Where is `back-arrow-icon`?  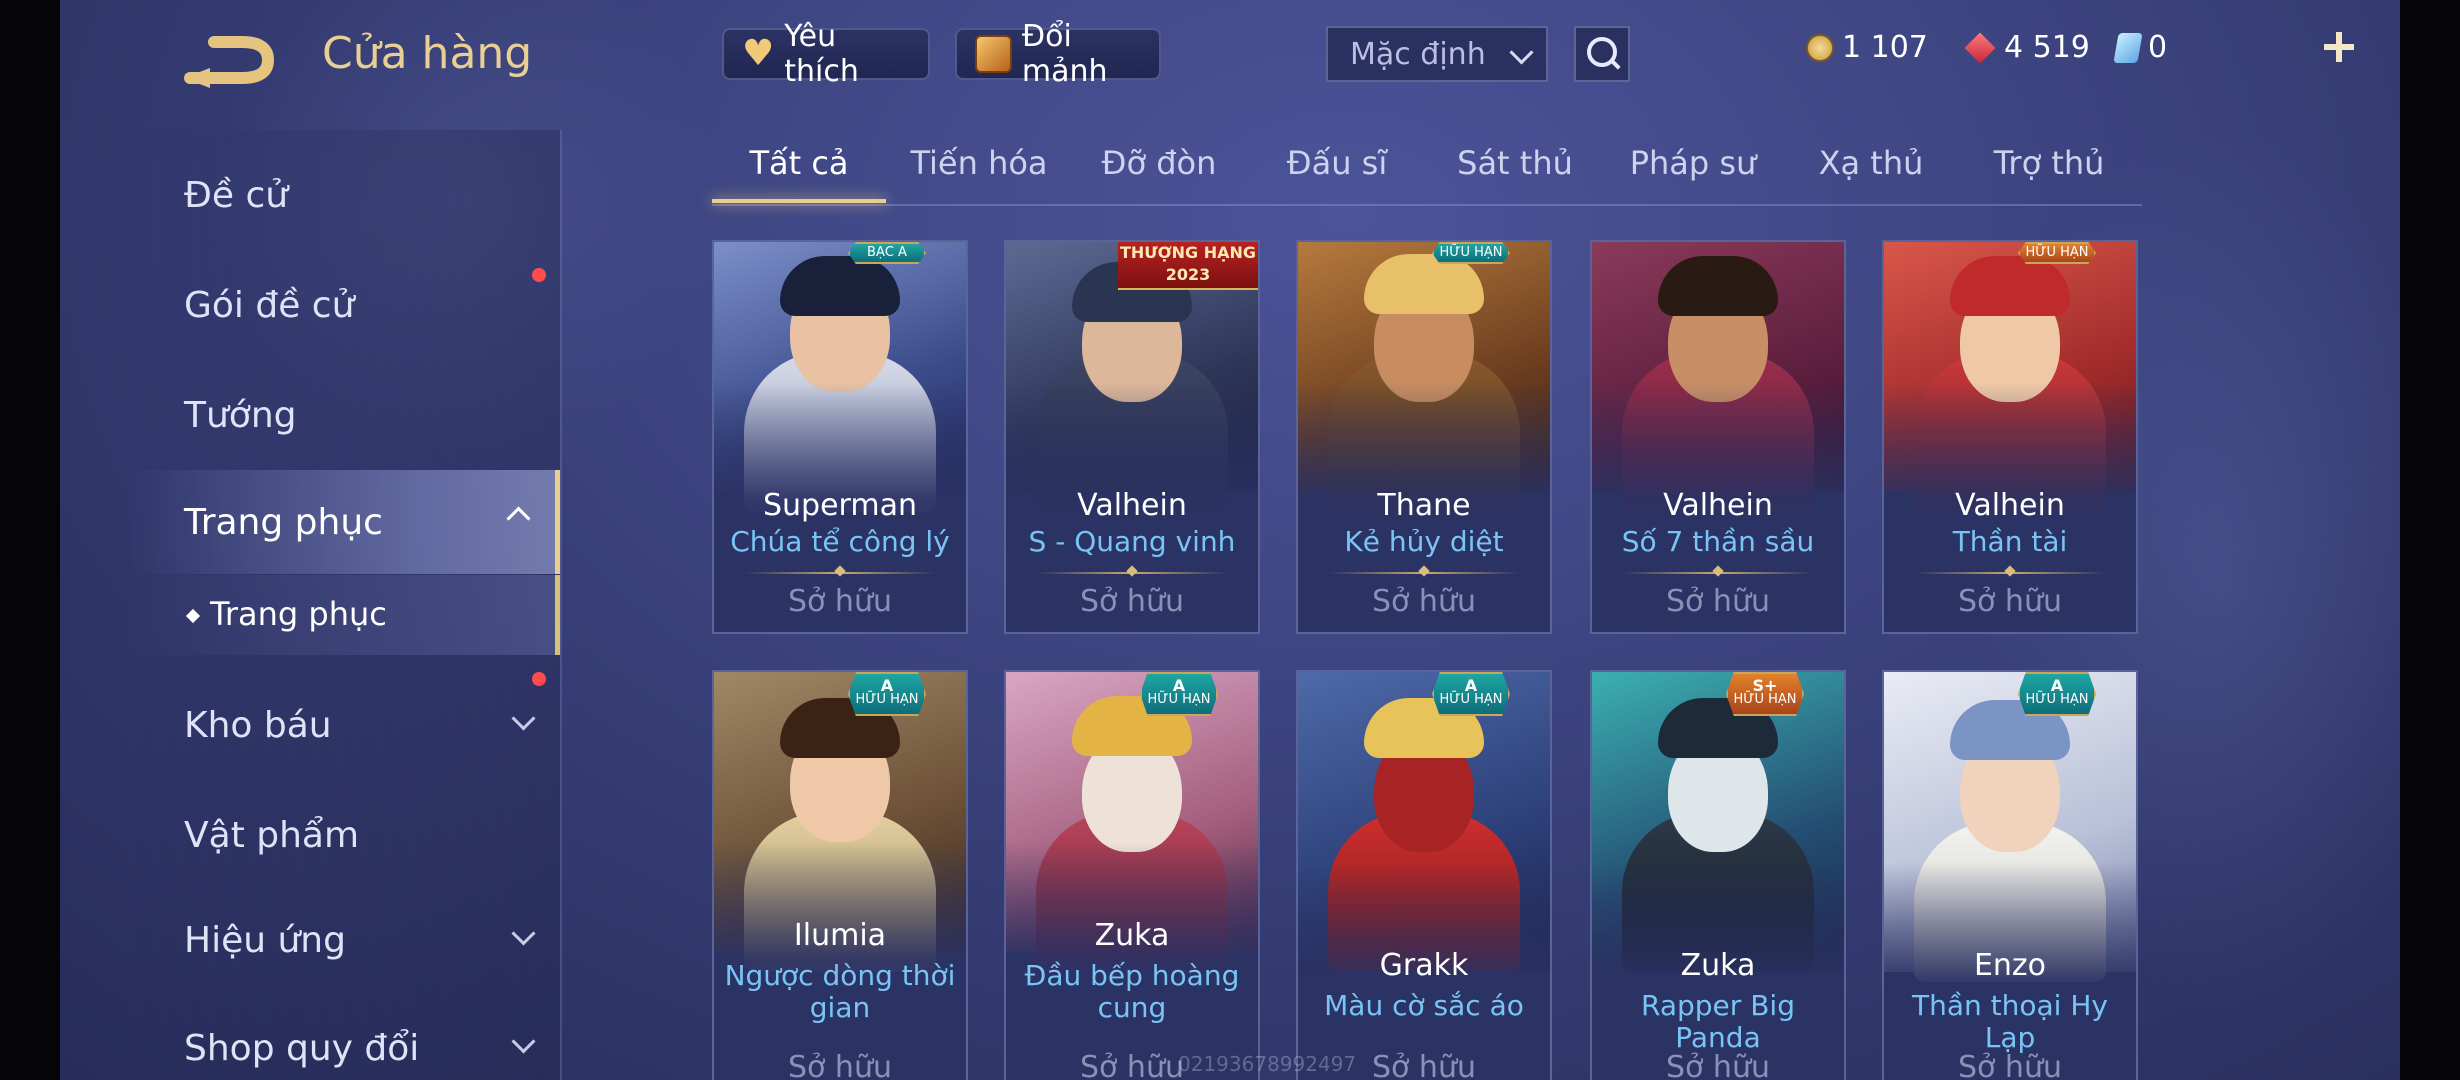
back-arrow-icon is located at coordinates (229, 62).